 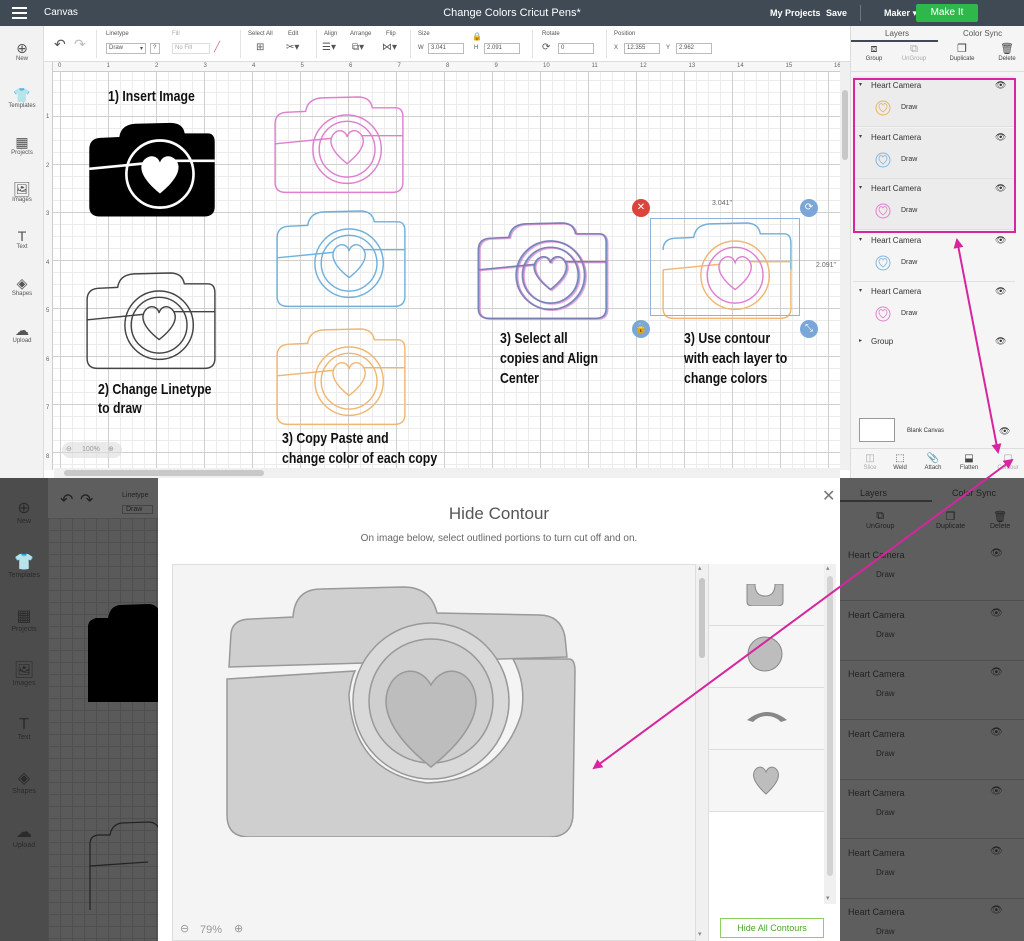 I want to click on rotate-input: 0, so click(x=576, y=48).